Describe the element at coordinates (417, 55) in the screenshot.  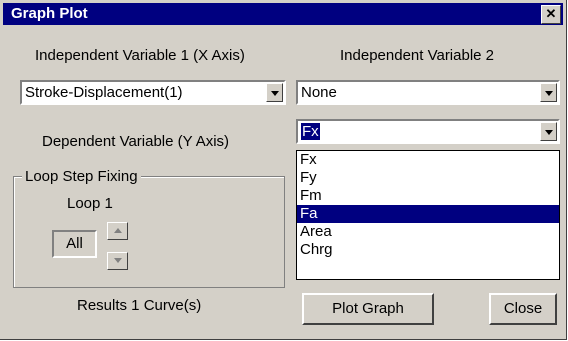
I see `independent-variable-2-label: Independent Variable 2` at that location.